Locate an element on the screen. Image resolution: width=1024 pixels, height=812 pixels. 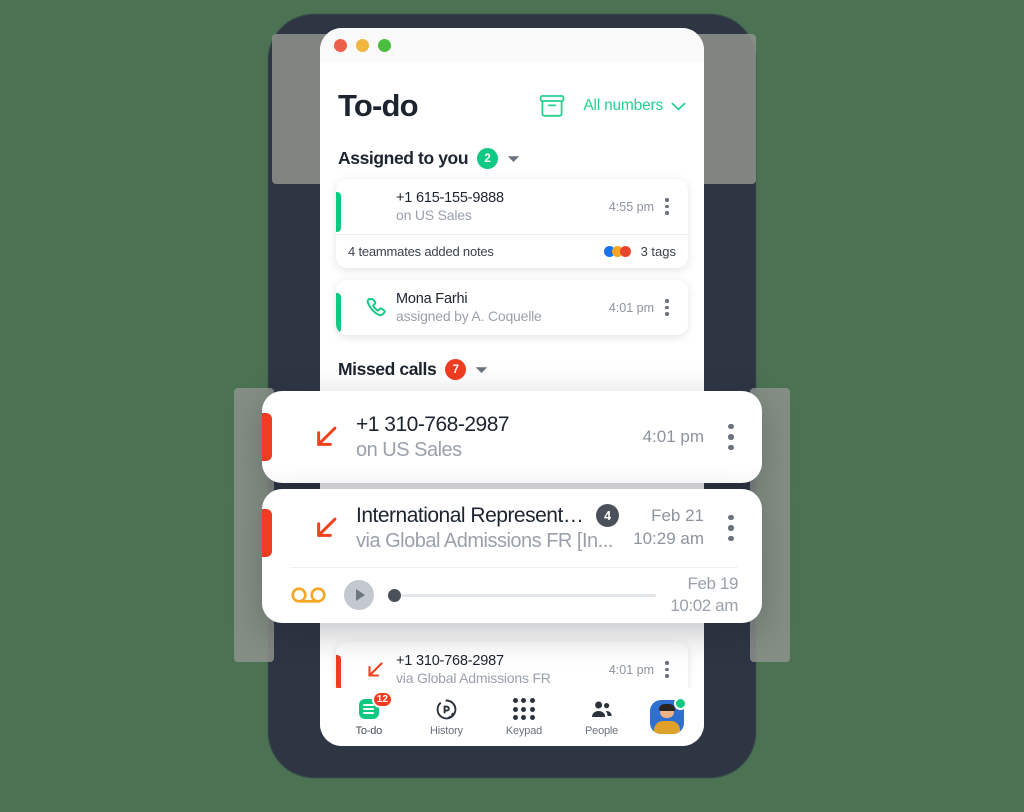
missed-call-text: +1 310-768-2987 via Global Admissions FR is located at coordinates (496, 669).